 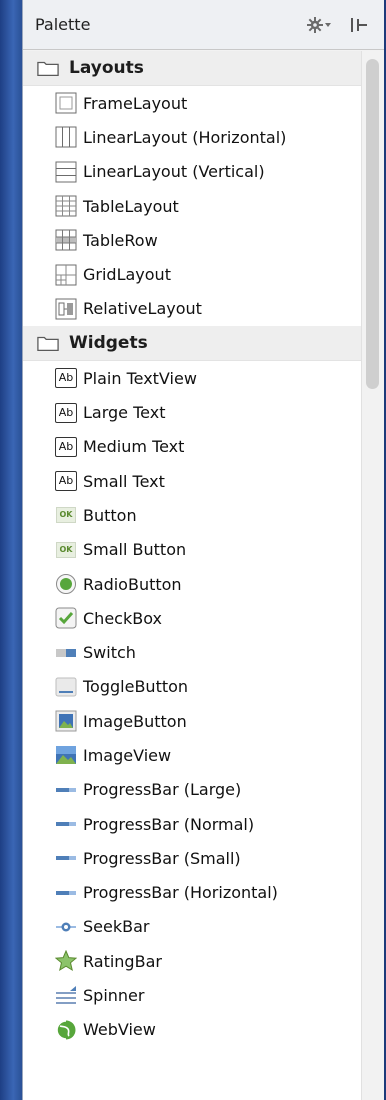 What do you see at coordinates (192, 584) in the screenshot?
I see `palette-item: RadioButton` at bounding box center [192, 584].